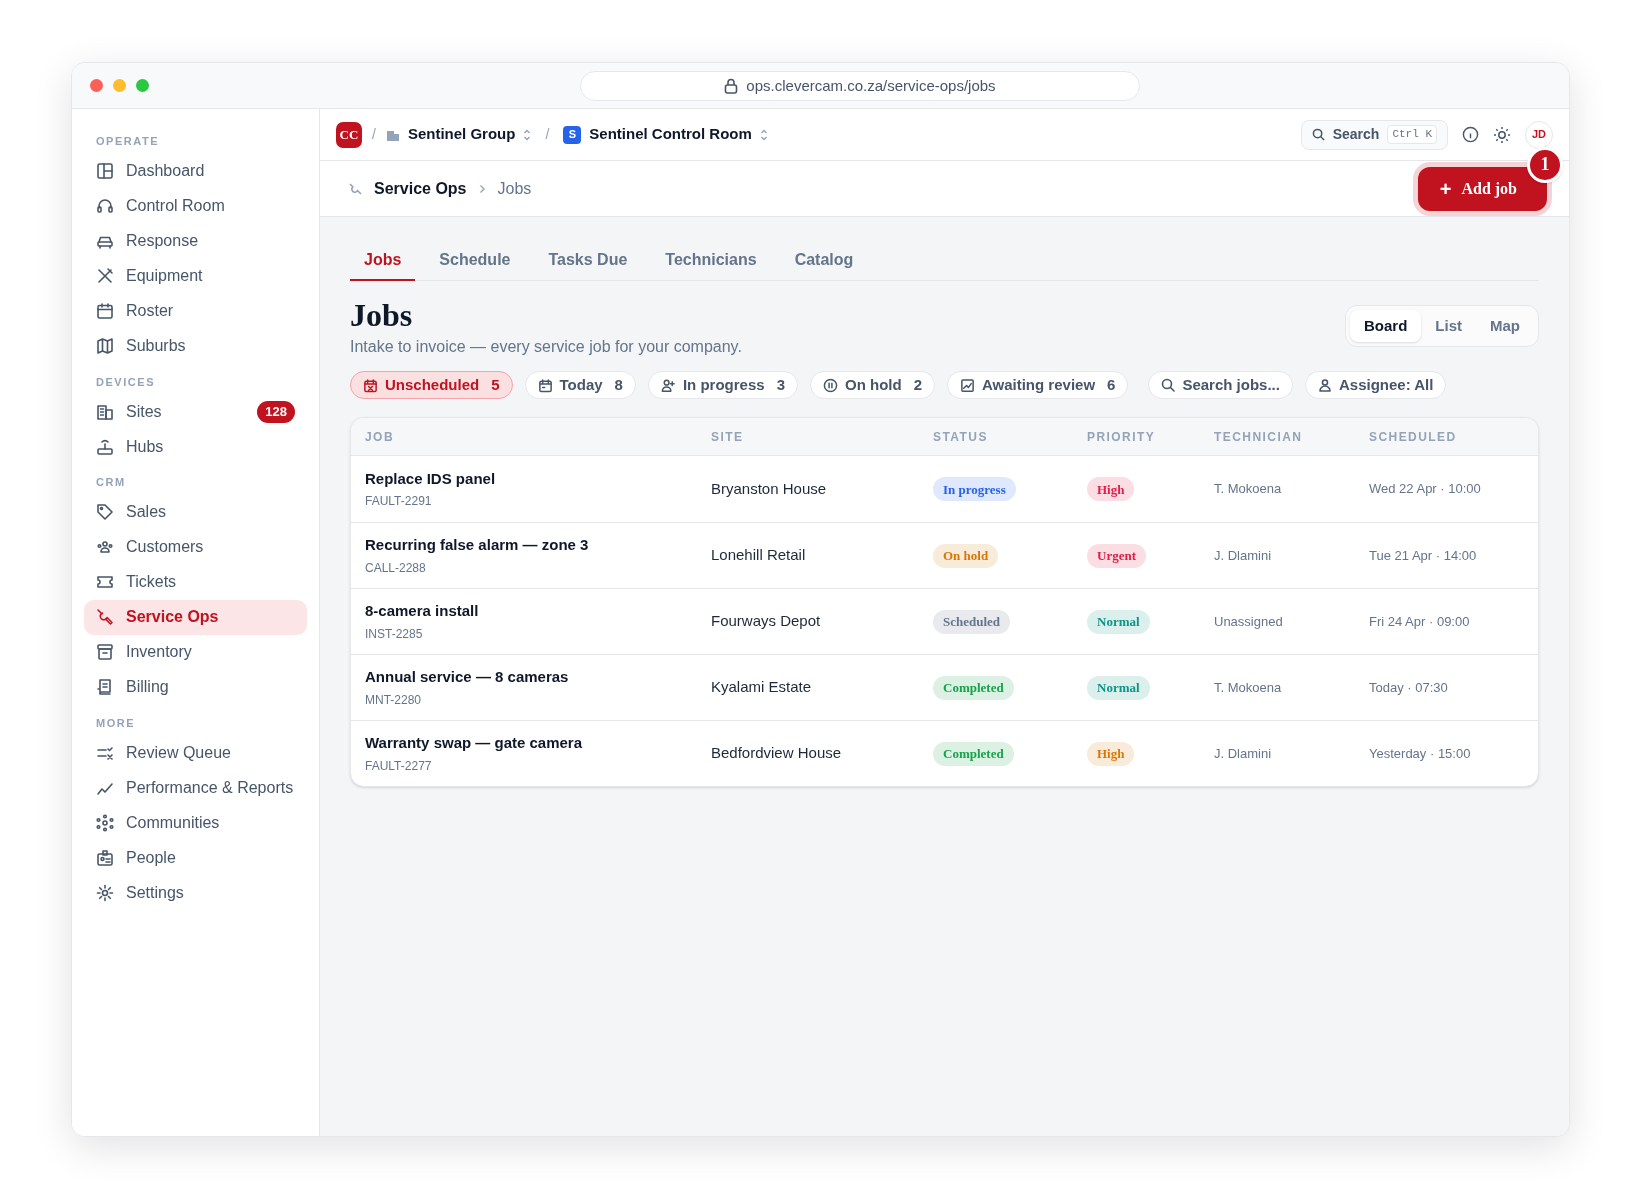  I want to click on view-toggle: List, so click(1448, 326).